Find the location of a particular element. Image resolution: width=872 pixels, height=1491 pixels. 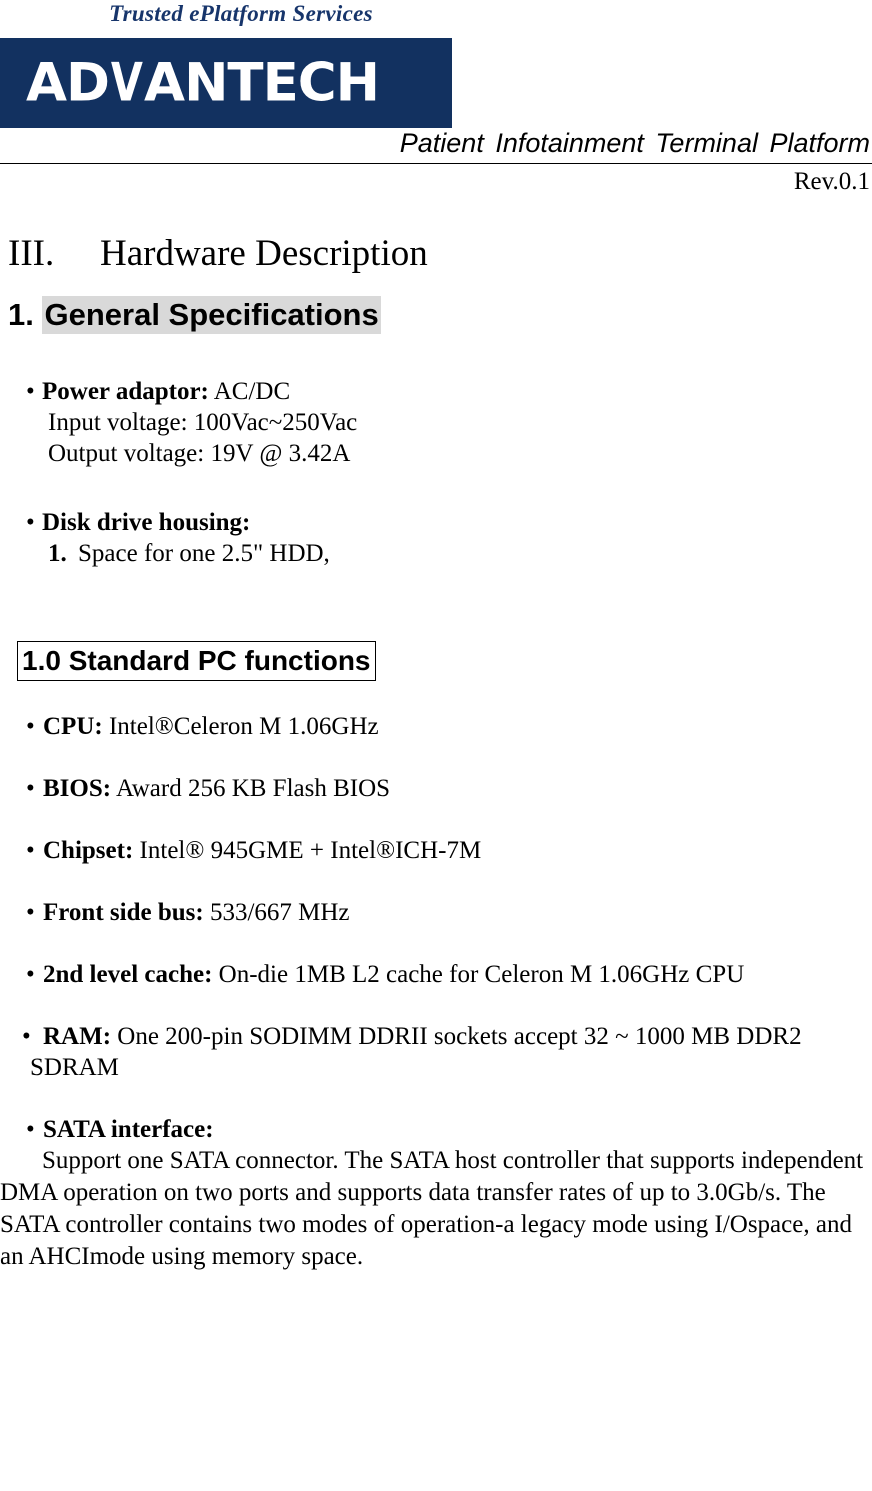

spec-input-voltage: Input voltage: 100Vac~250Vac is located at coordinates (203, 422).